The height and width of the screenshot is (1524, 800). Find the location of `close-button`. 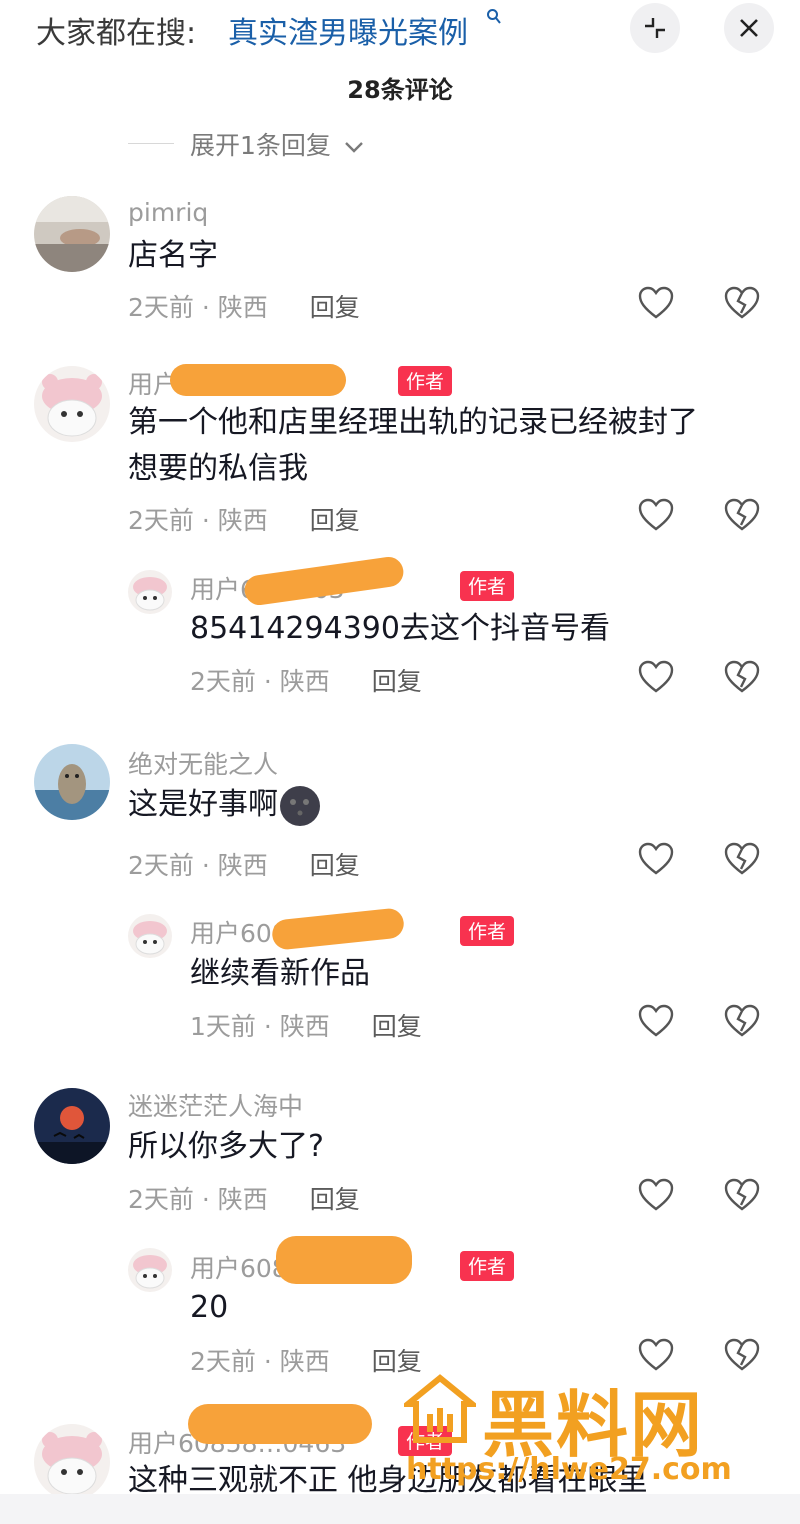

close-button is located at coordinates (749, 28).